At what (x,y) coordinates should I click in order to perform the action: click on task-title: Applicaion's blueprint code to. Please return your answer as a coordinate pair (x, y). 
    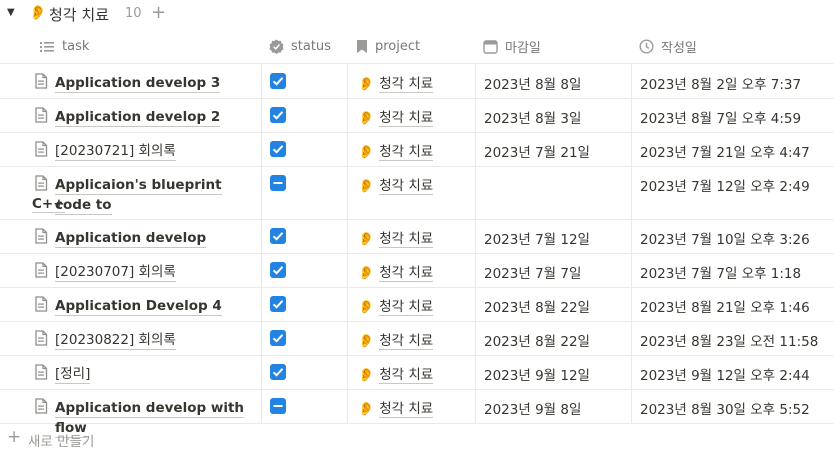
    Looking at the image, I should click on (158, 195).